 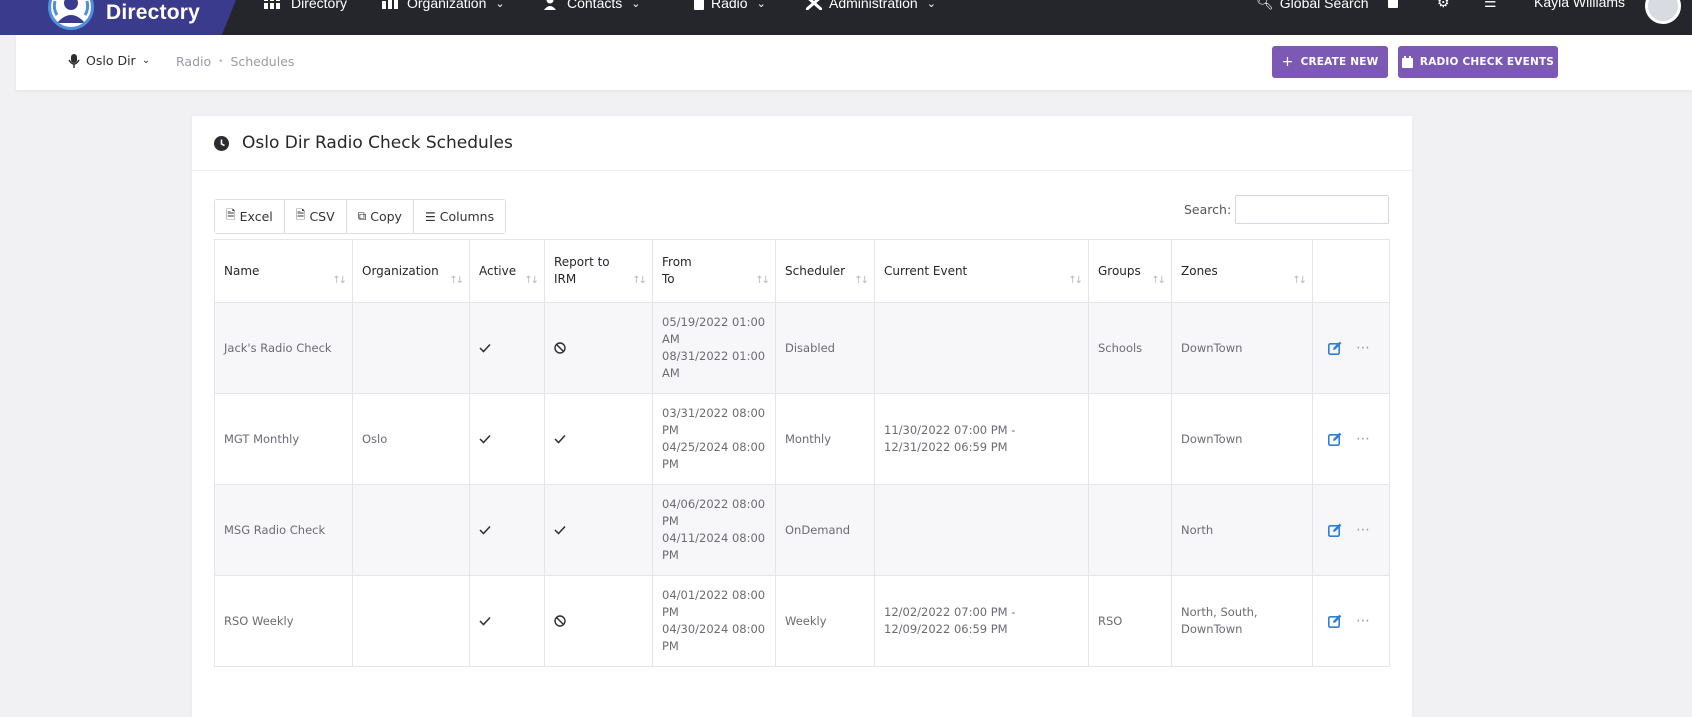 I want to click on cell-scheduler: Monthly, so click(x=825, y=439).